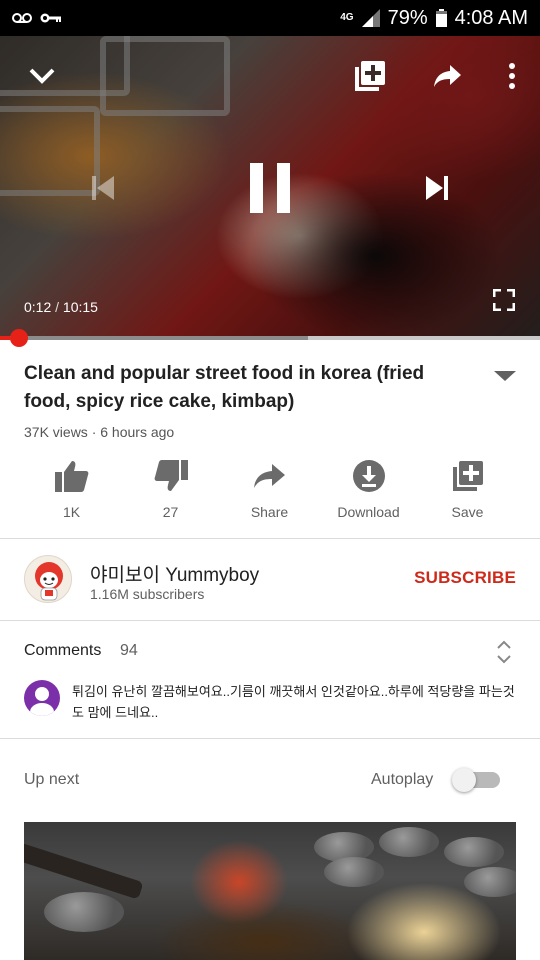  Describe the element at coordinates (407, 17) in the screenshot. I see `battery-percent: 79%` at that location.